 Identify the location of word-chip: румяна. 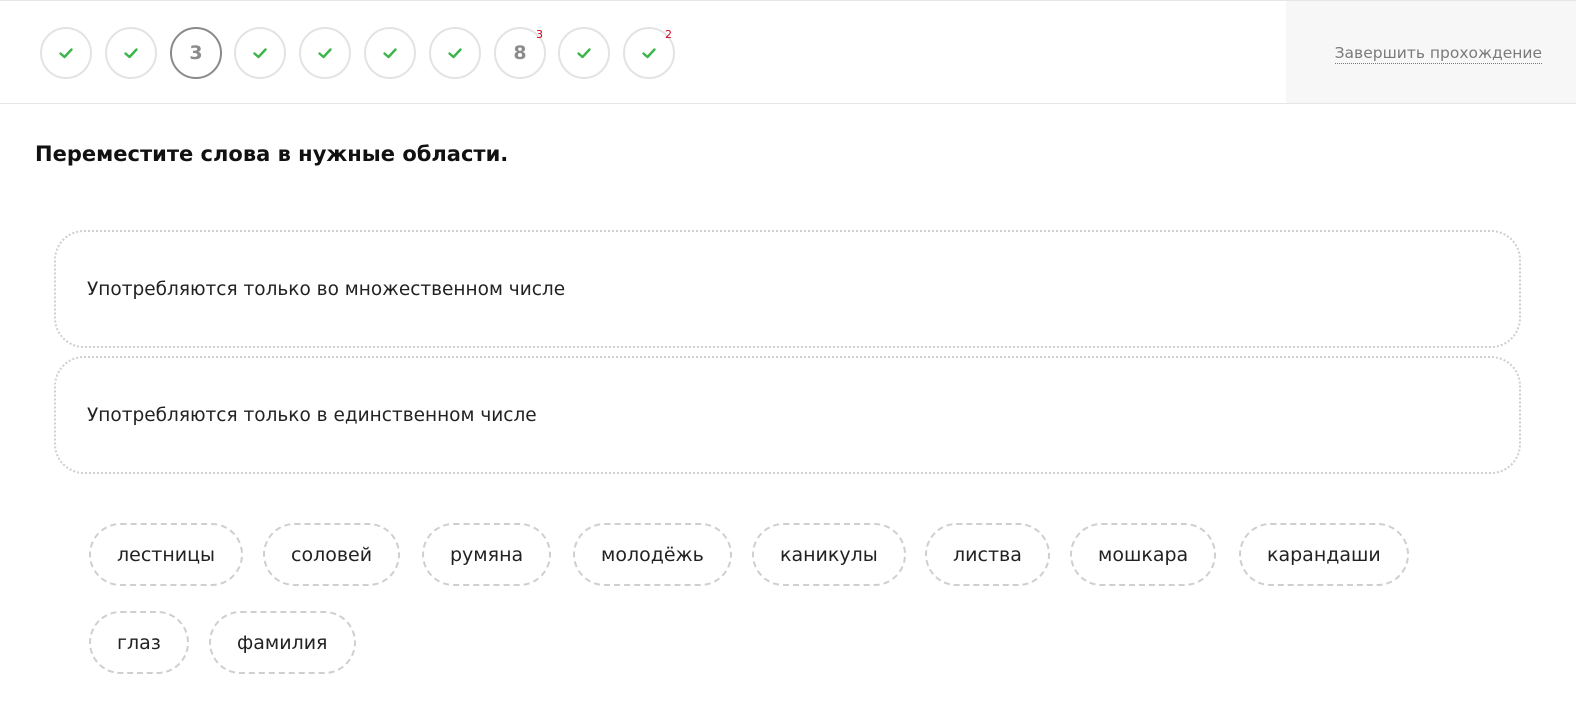
(487, 554).